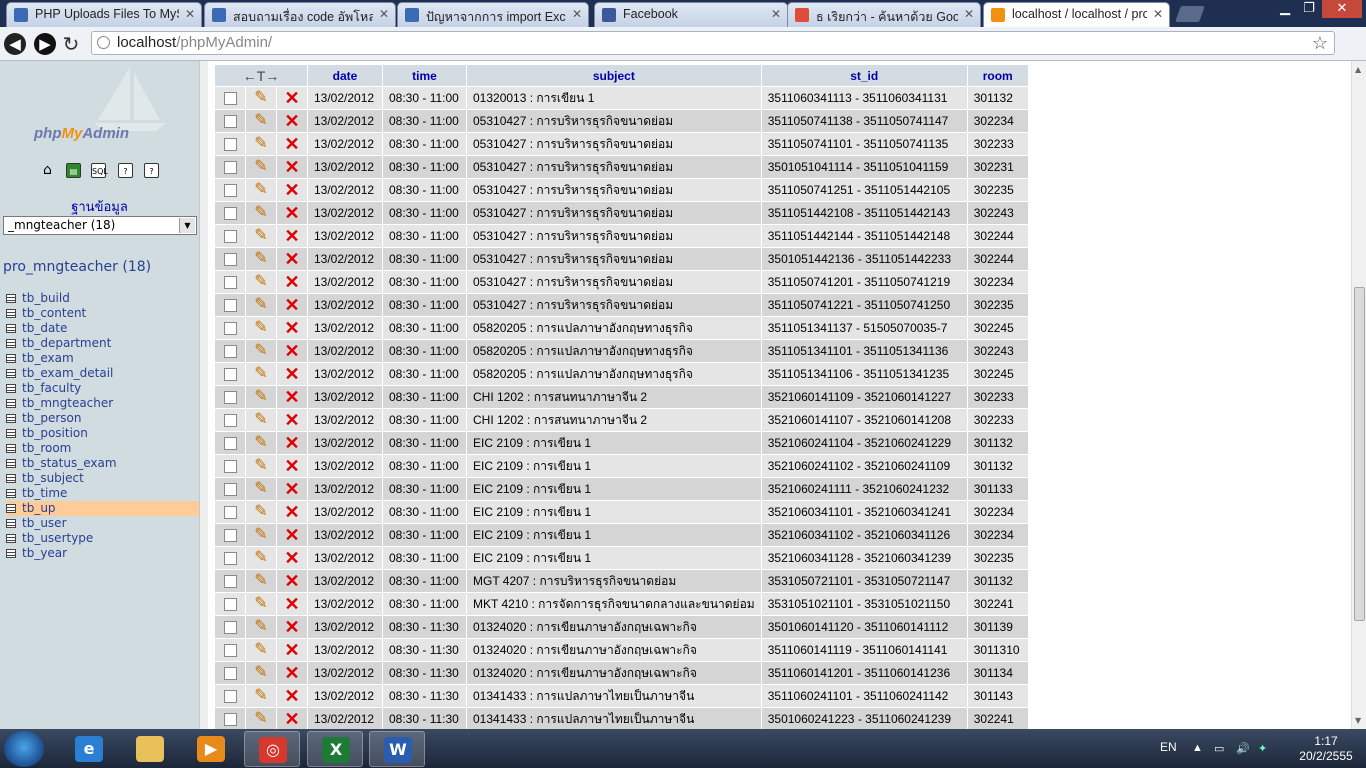 Image resolution: width=1366 pixels, height=768 pixels. Describe the element at coordinates (1219, 748) in the screenshot. I see `network-icon: ▭` at that location.